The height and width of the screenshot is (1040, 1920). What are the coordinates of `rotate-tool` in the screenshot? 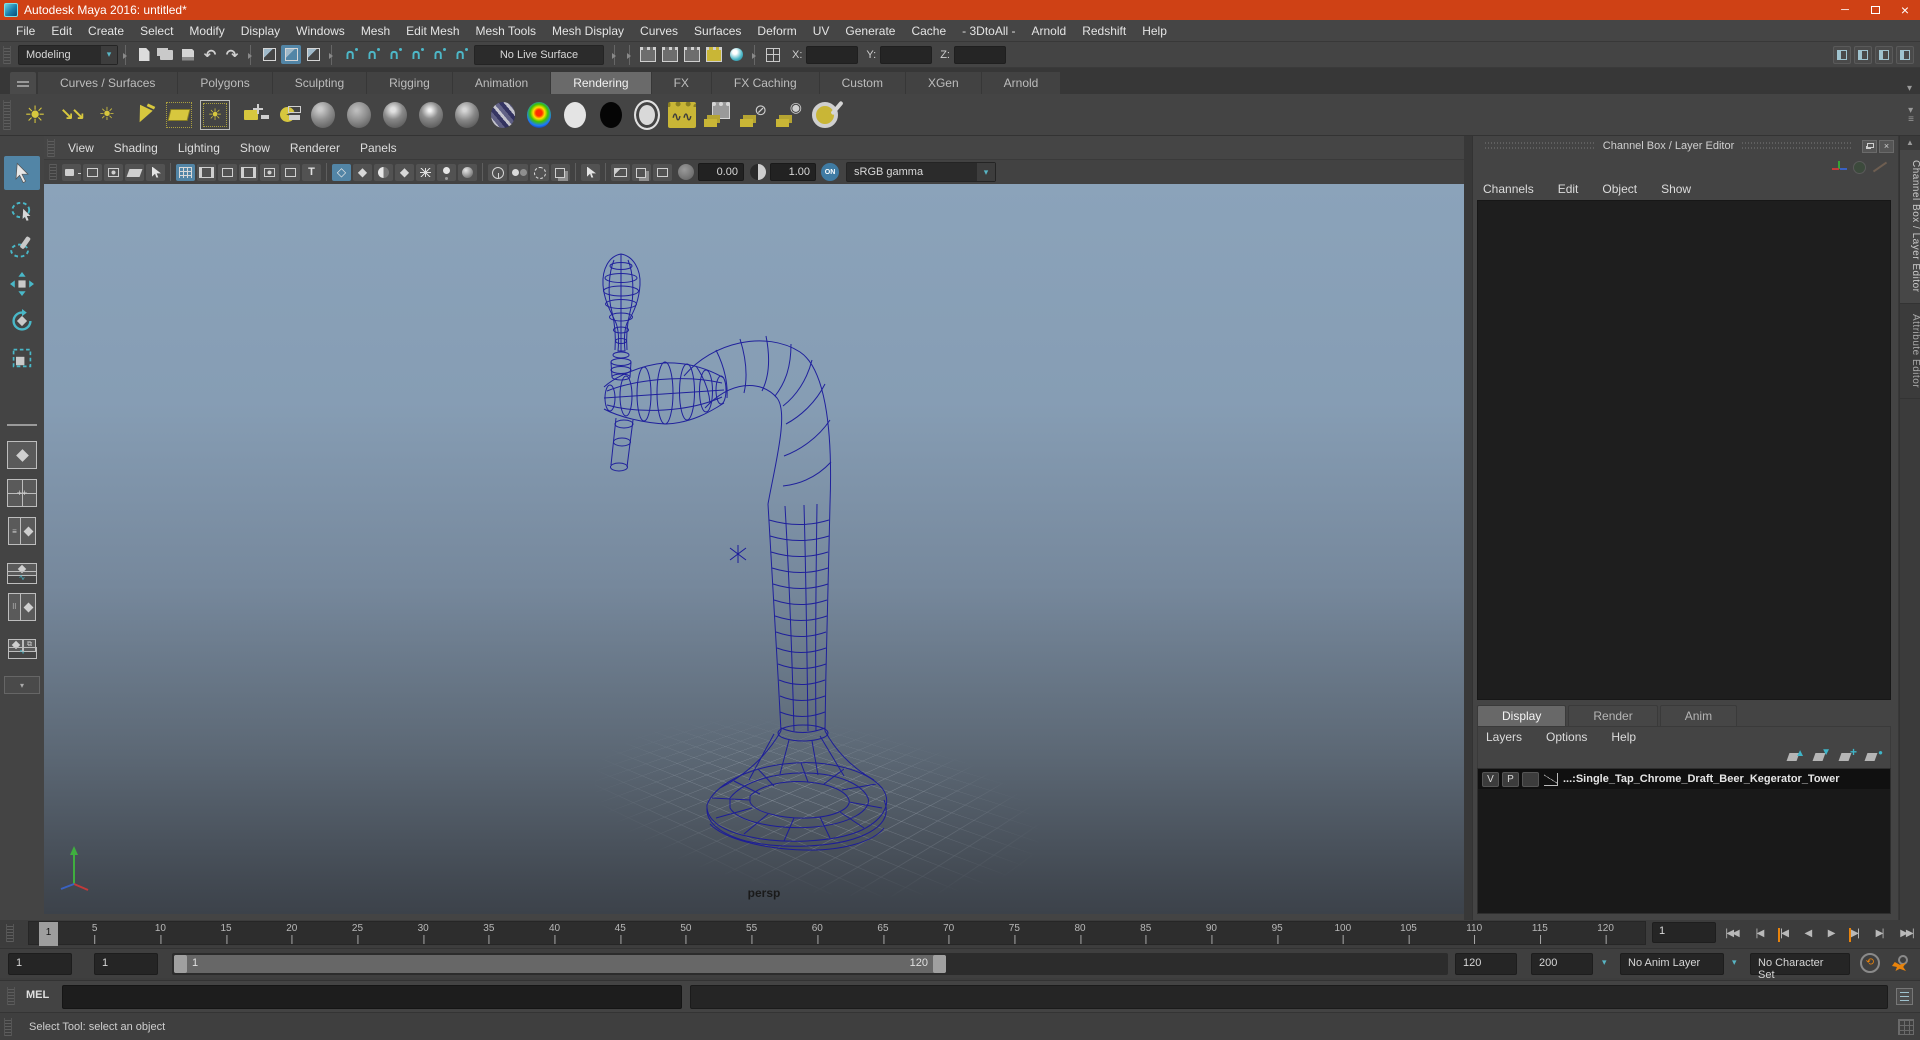 It's located at (22, 321).